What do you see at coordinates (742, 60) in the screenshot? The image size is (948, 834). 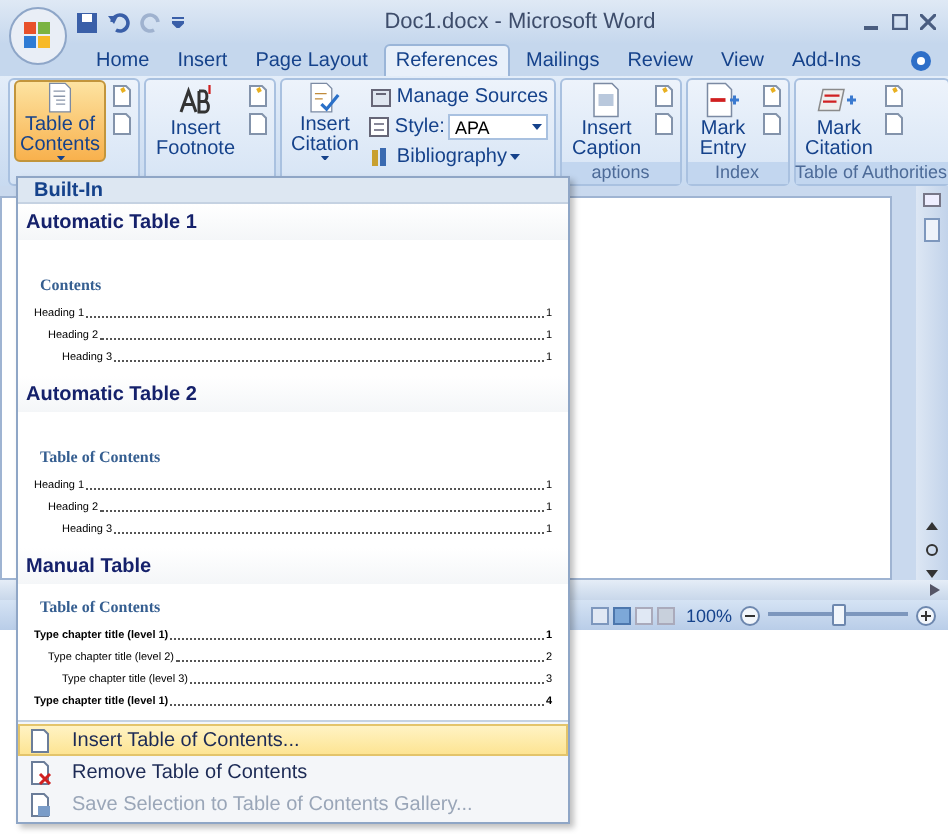 I see `ribbon-tab: View` at bounding box center [742, 60].